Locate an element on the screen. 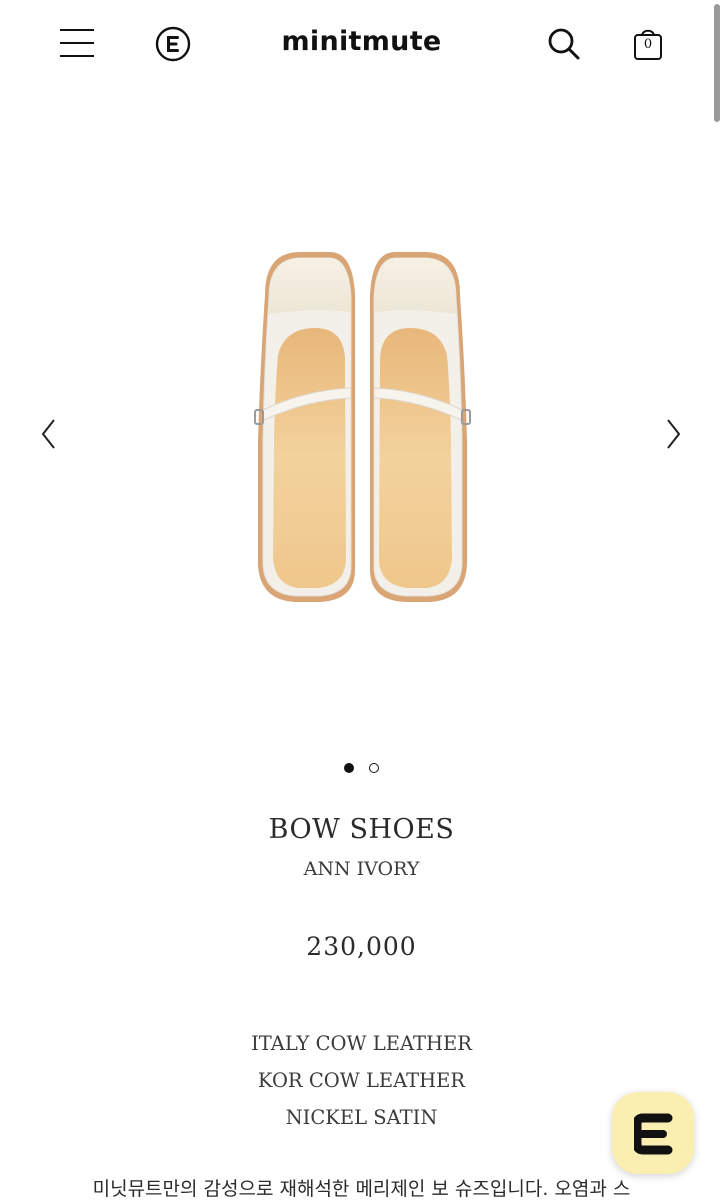 The image size is (723, 1200). site-header: minitmute 0 is located at coordinates (361, 45).